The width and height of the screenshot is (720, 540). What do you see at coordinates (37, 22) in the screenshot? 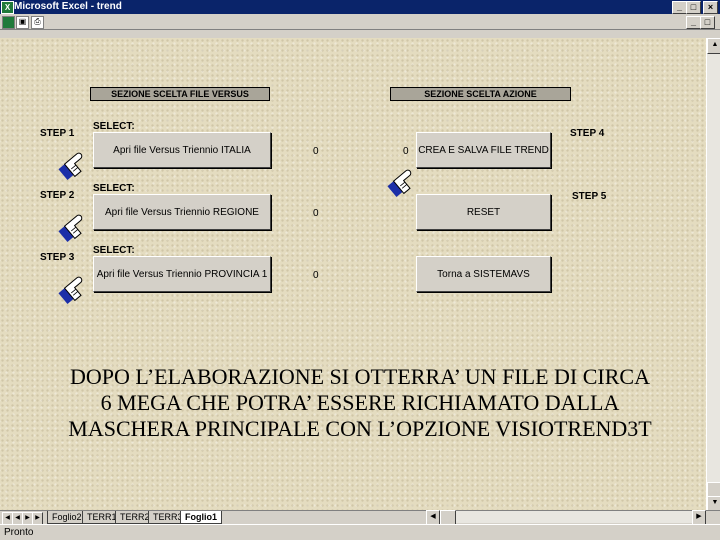
I see `print-icon: ⎙` at bounding box center [37, 22].